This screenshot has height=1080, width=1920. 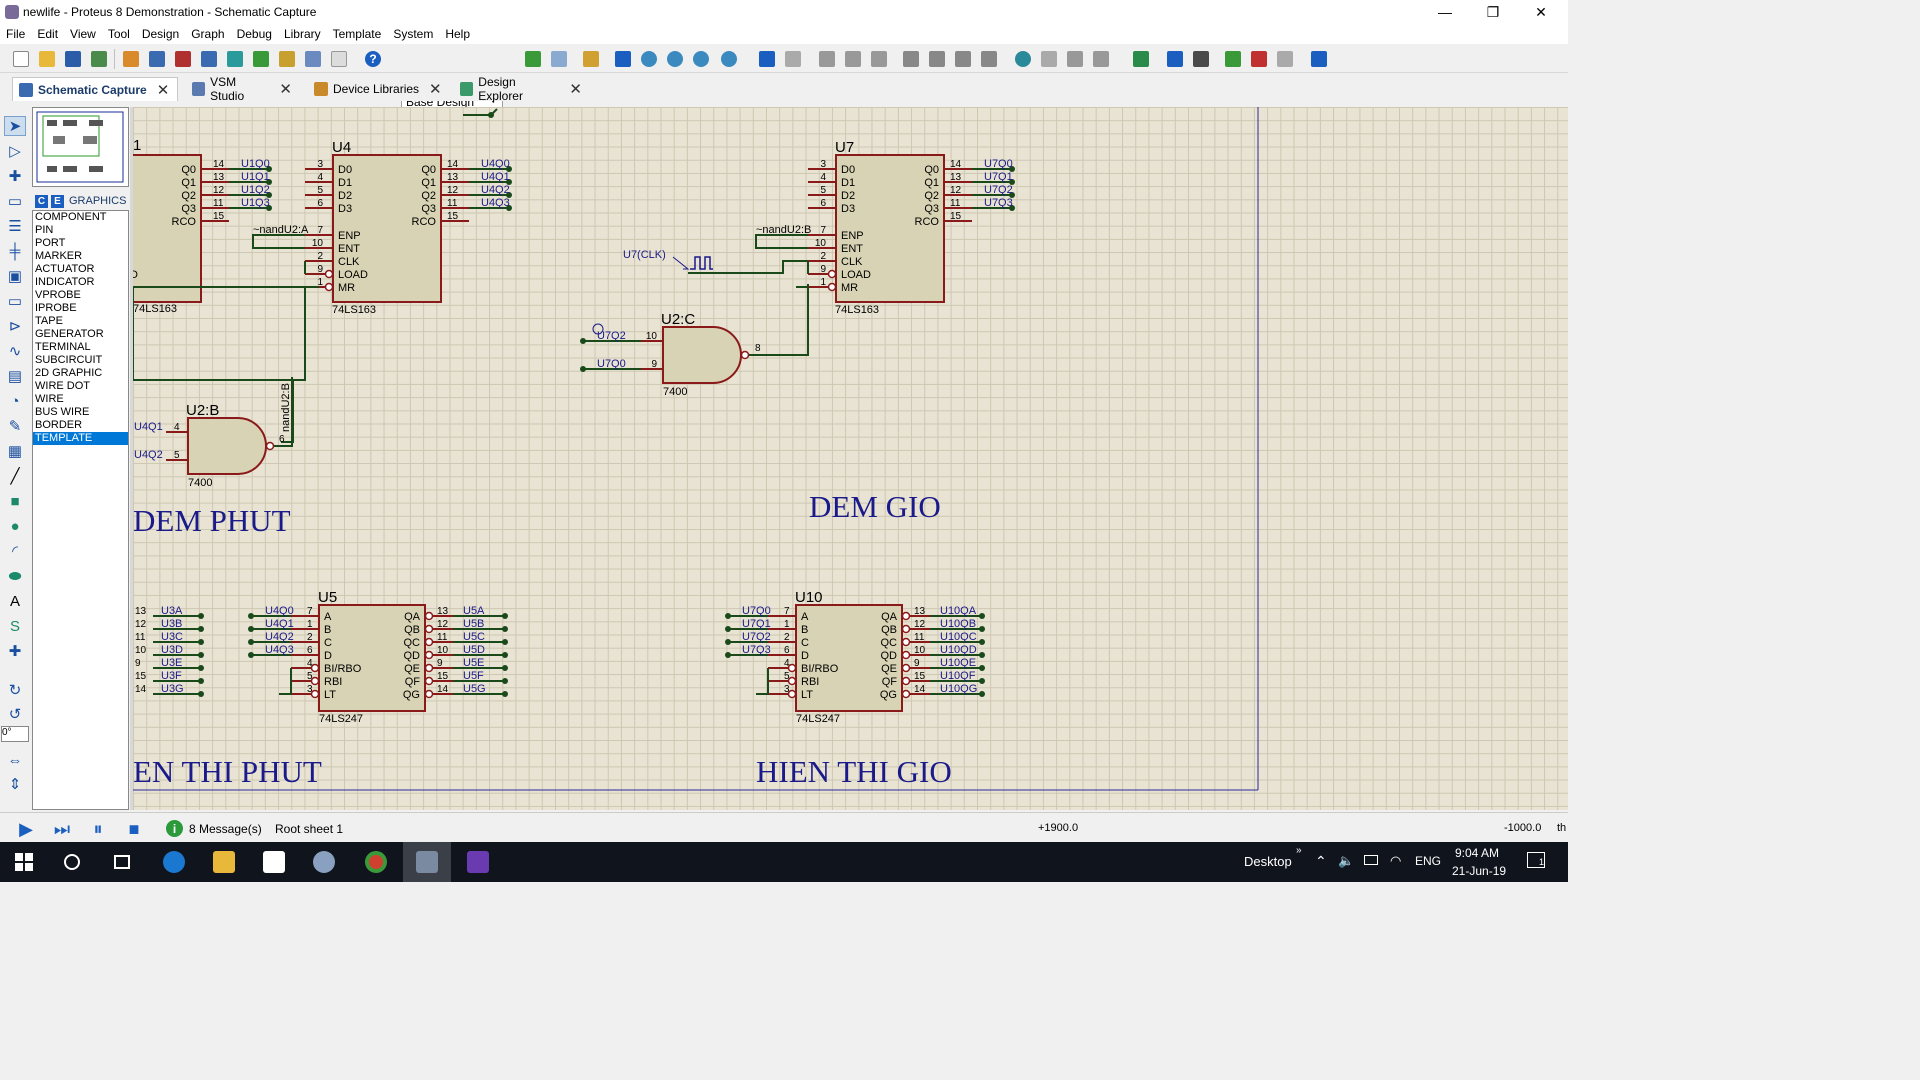 What do you see at coordinates (373, 59) in the screenshot?
I see `help-icon: ?` at bounding box center [373, 59].